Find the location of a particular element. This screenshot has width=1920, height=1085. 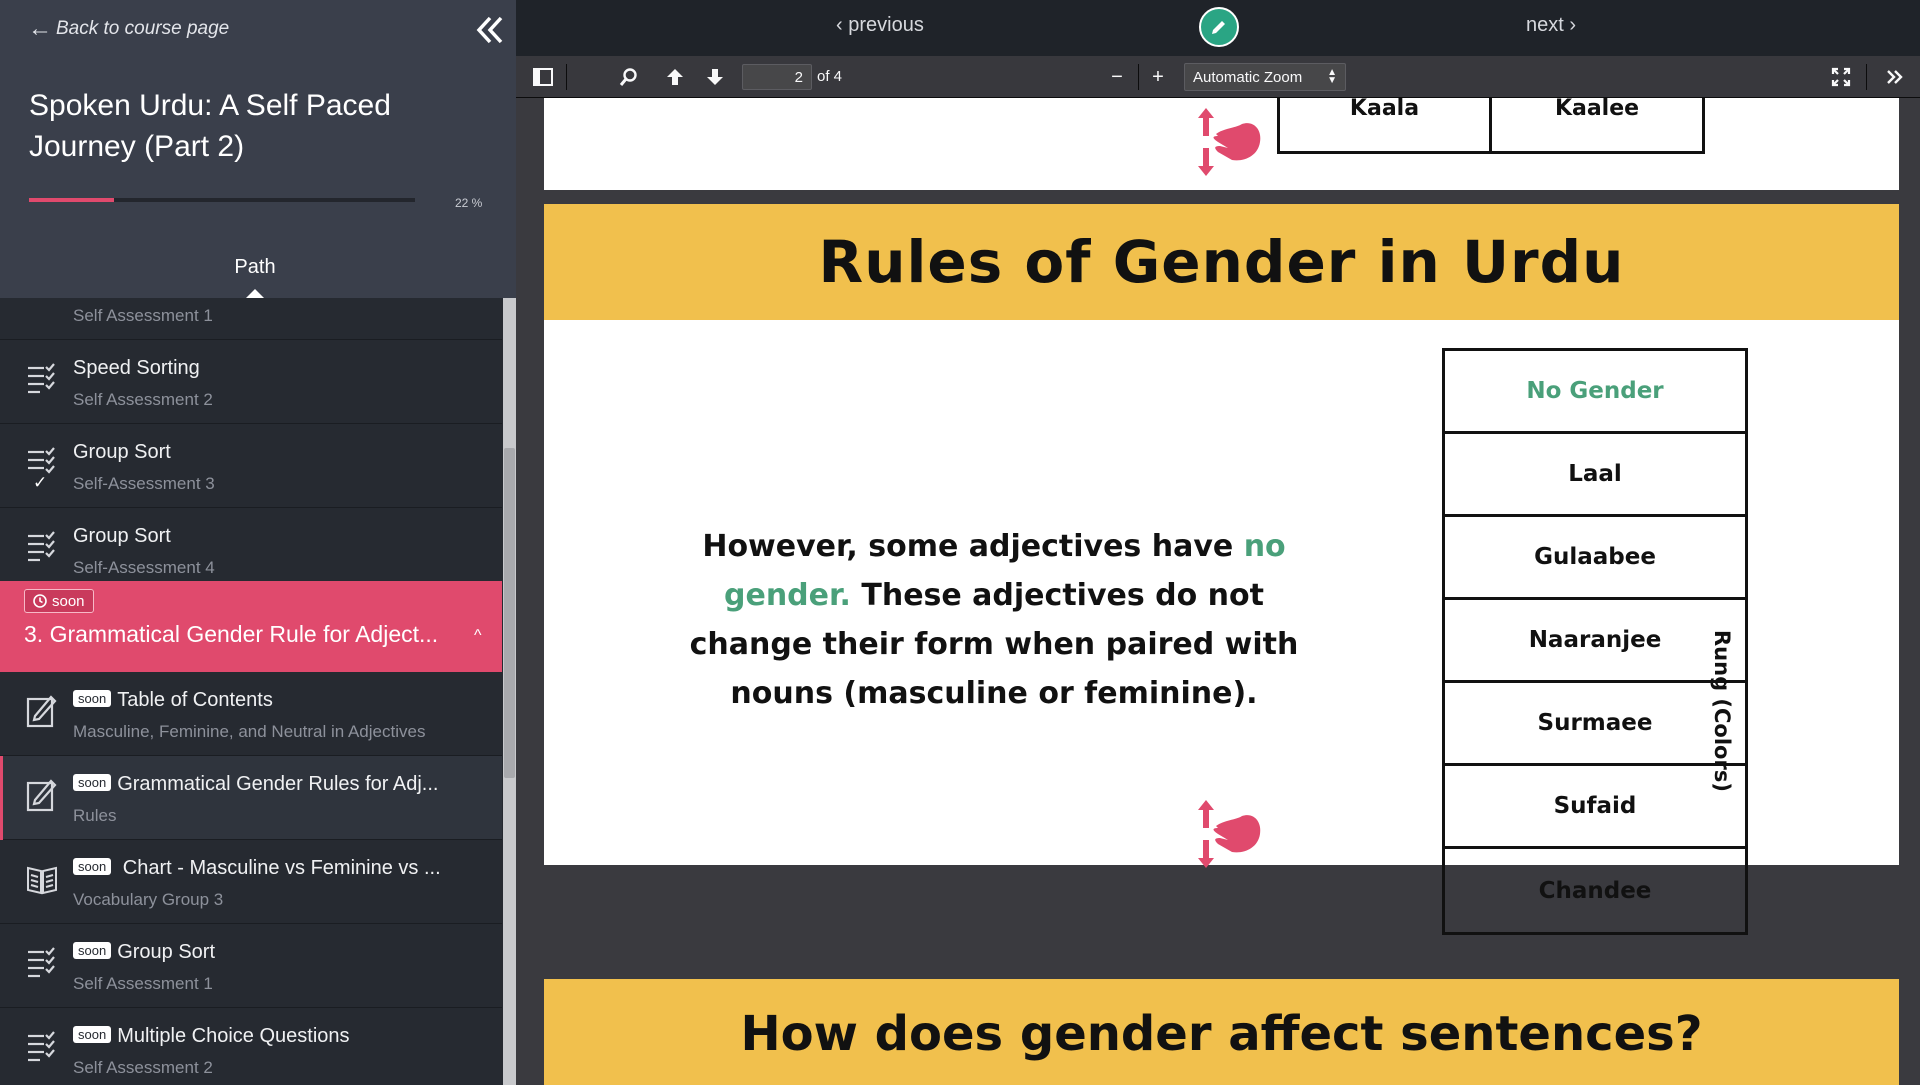

next-slide-title: How does gender affect sentences? is located at coordinates (1221, 1032).